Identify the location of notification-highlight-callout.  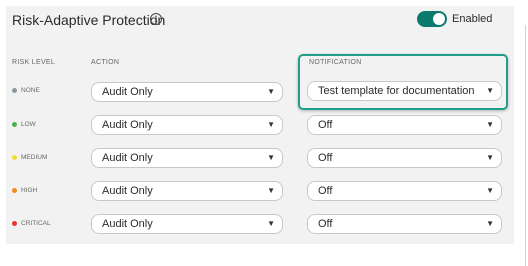
(403, 82).